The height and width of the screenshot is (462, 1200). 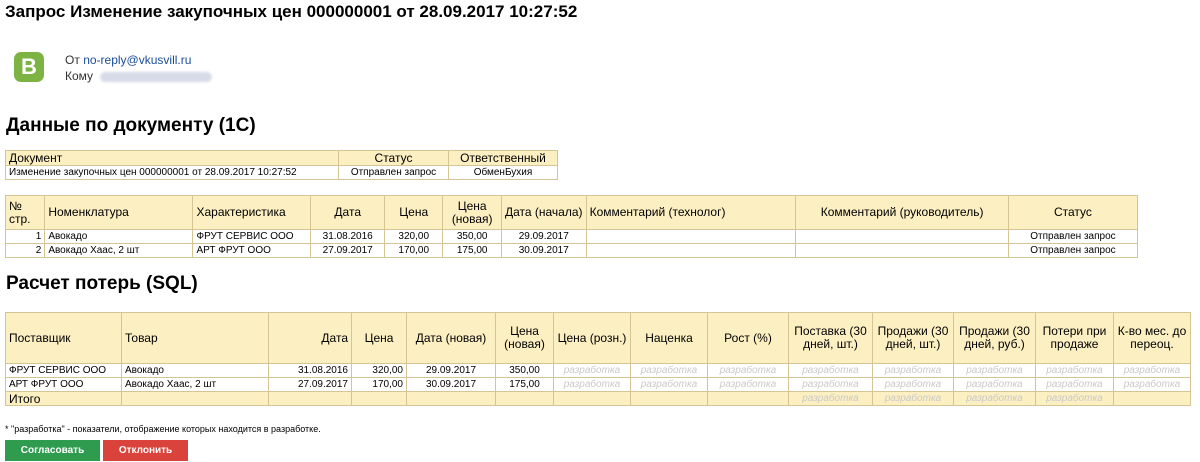 What do you see at coordinates (52, 450) in the screenshot?
I see `approve-button: Согласовать` at bounding box center [52, 450].